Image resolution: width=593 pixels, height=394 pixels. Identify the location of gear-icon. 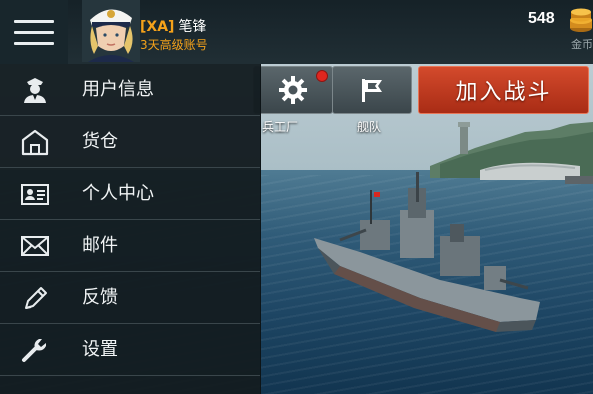
(293, 90).